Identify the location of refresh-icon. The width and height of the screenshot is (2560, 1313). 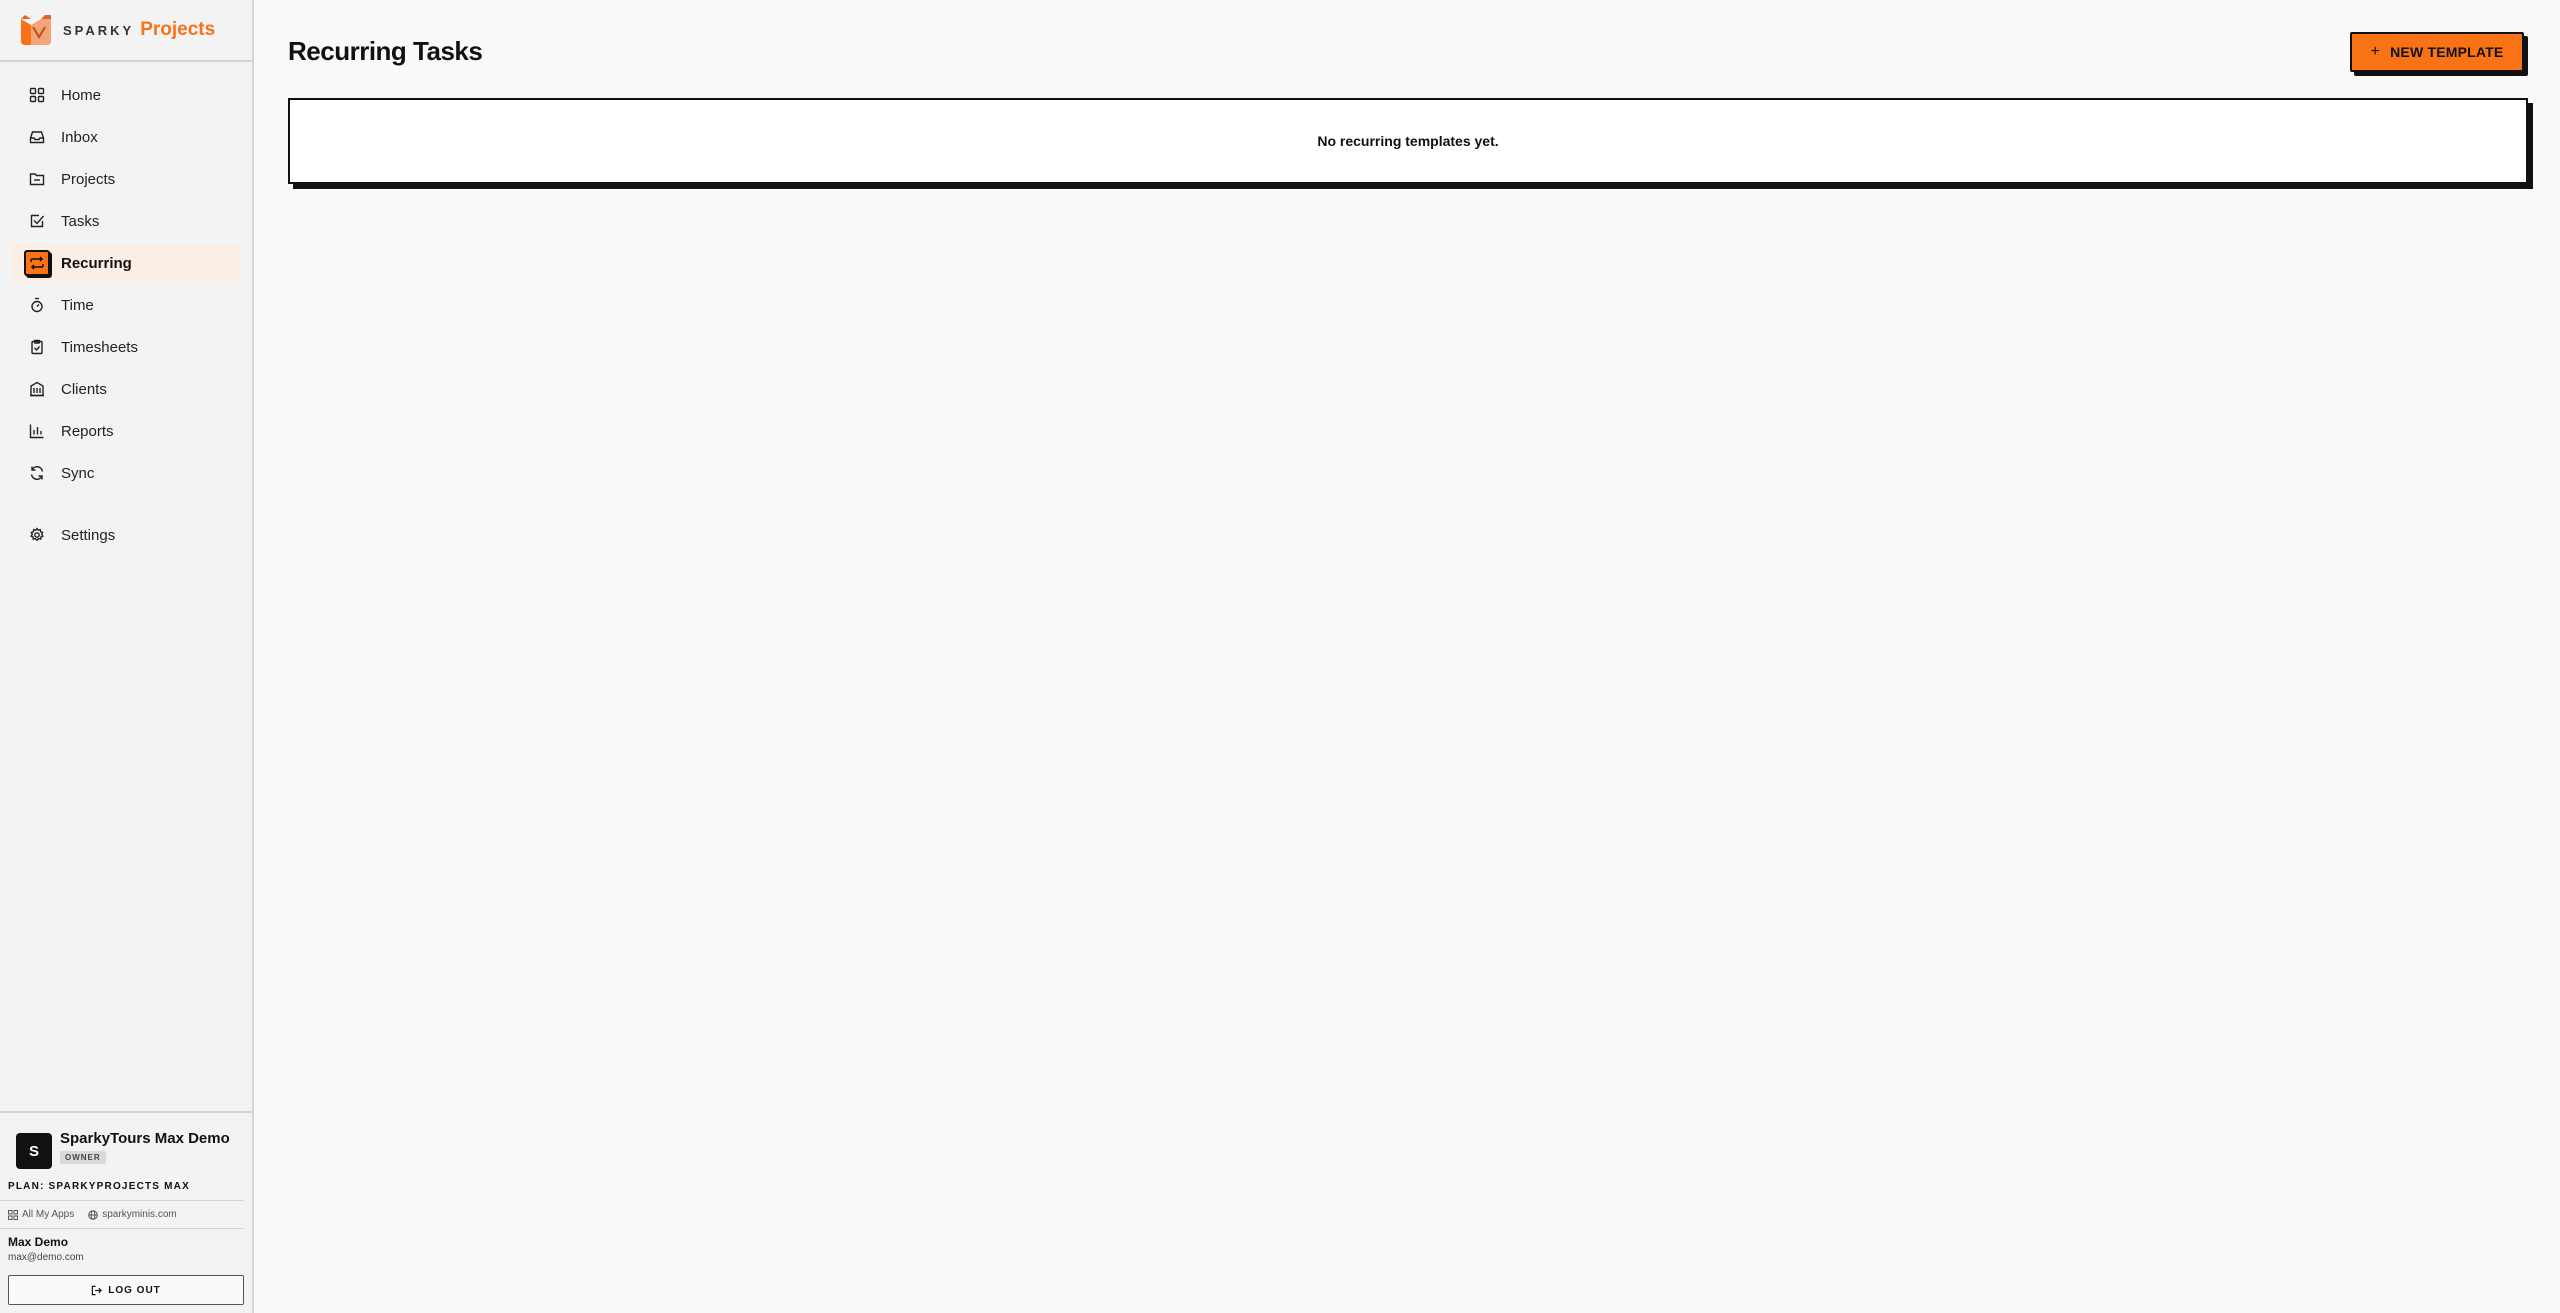
(37, 473).